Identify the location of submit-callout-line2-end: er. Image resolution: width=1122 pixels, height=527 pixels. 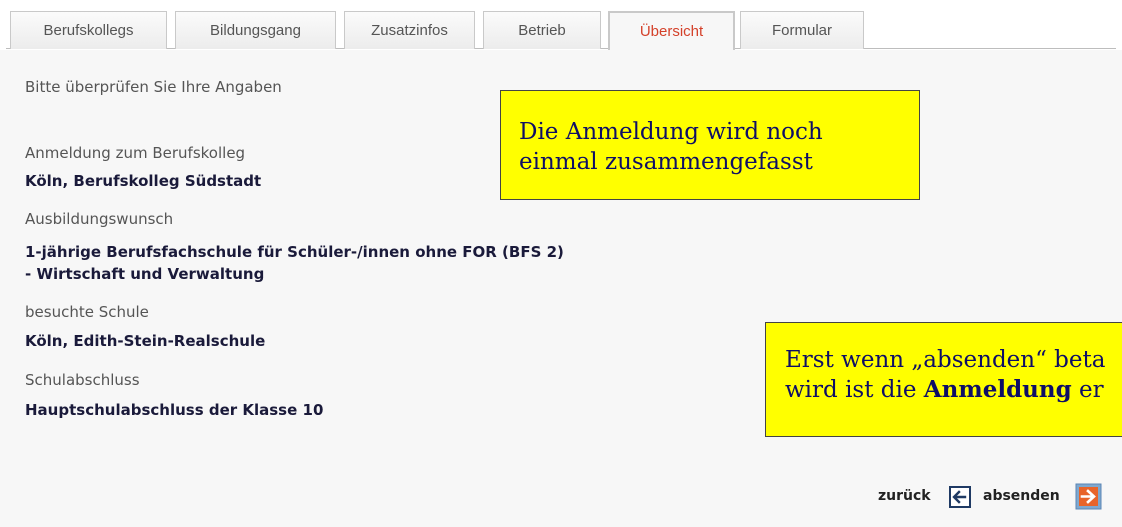
(1087, 390).